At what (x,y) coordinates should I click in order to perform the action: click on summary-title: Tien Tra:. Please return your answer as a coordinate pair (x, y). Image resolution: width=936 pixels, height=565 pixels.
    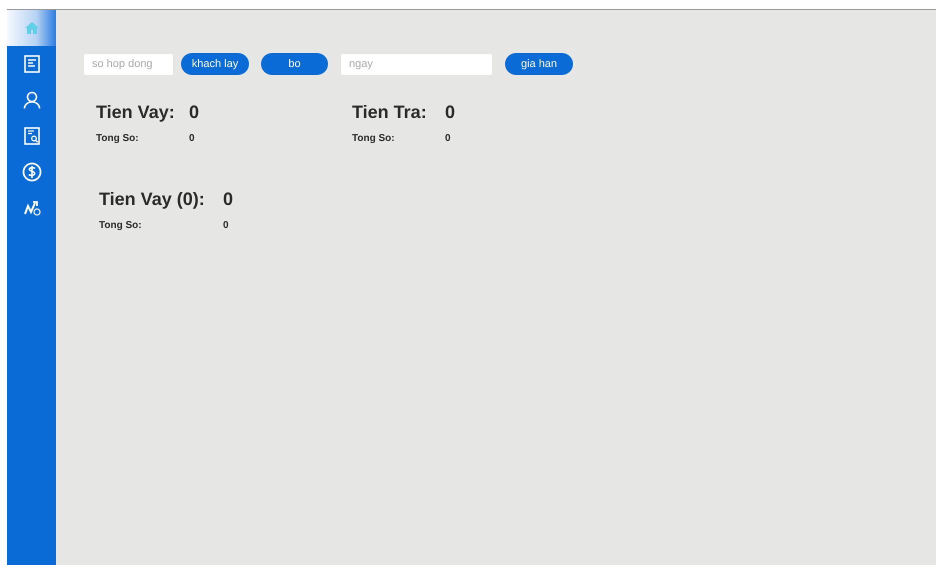
    Looking at the image, I should click on (390, 112).